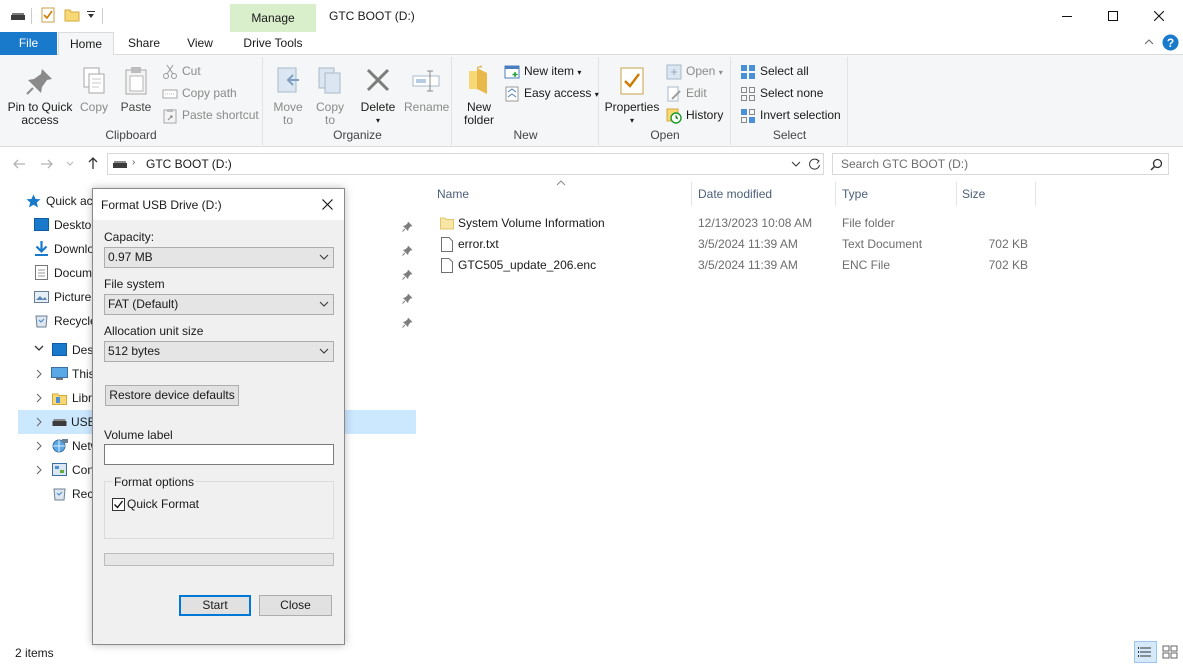 The height and width of the screenshot is (665, 1183). Describe the element at coordinates (324, 351) in the screenshot. I see `chevron-down-icon` at that location.